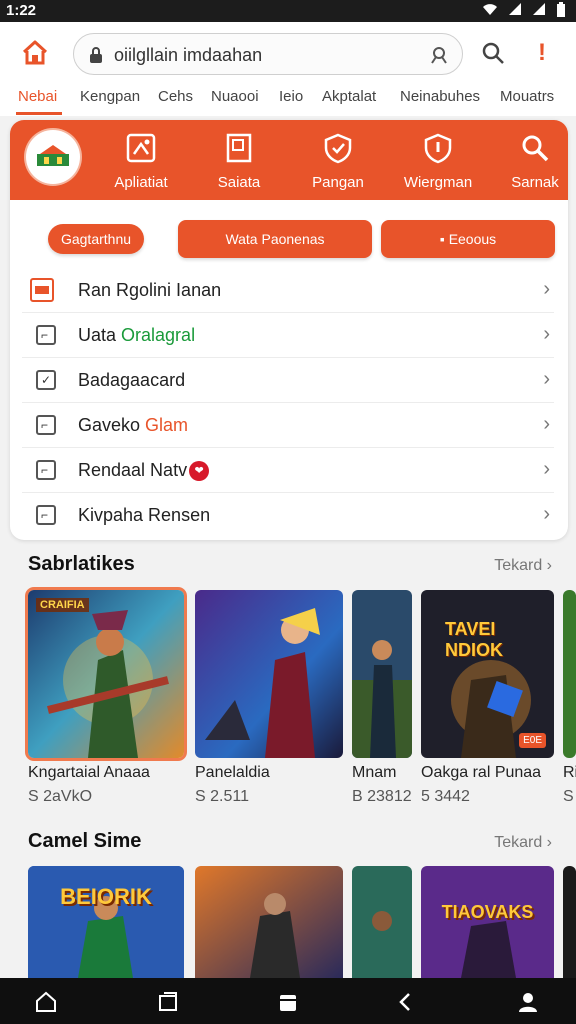 Image resolution: width=576 pixels, height=1024 pixels. I want to click on alert-icon: !, so click(542, 54).